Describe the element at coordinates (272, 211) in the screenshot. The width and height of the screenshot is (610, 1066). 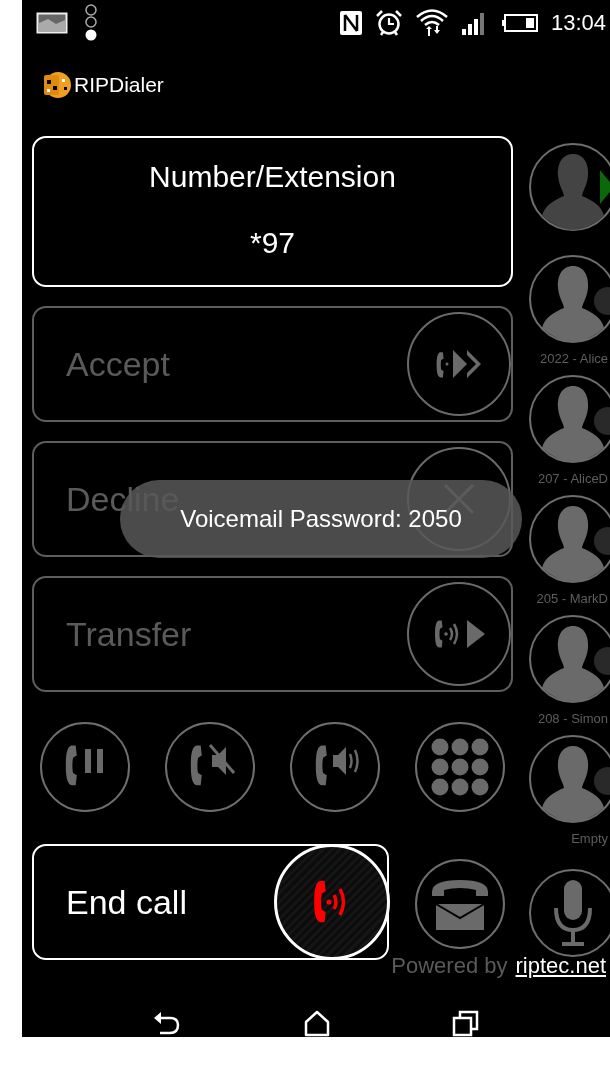
I see `number-field: Number/Extension *97` at that location.